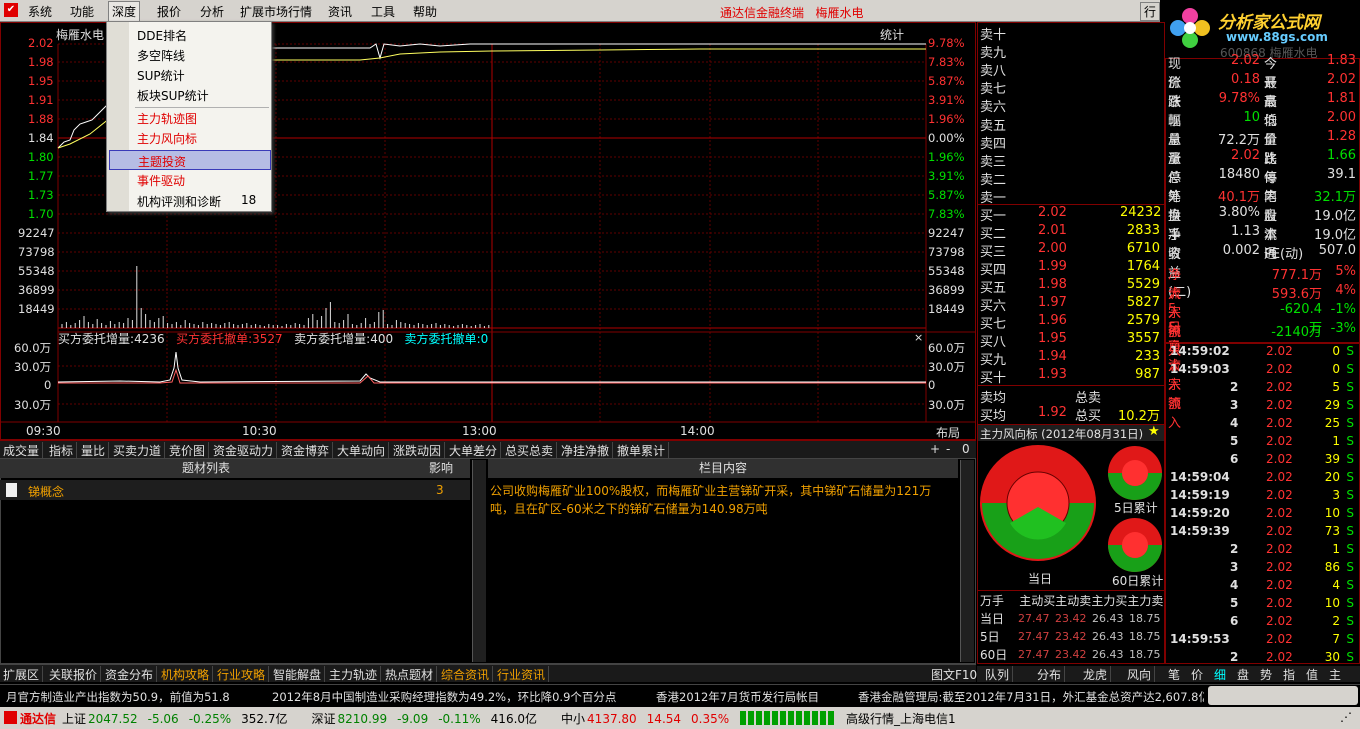  Describe the element at coordinates (138, 450) in the screenshot. I see `tab-buy-sell-force: 买卖力道` at that location.